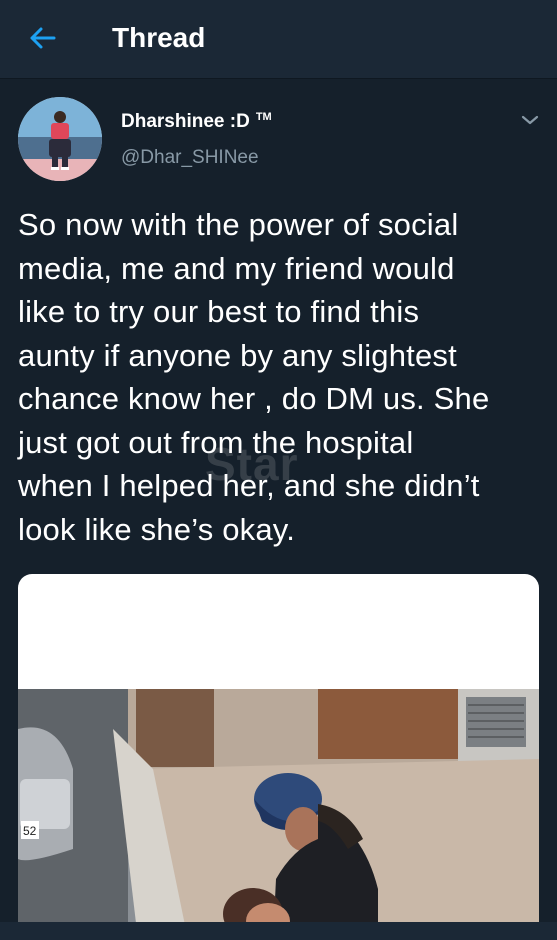 The image size is (557, 940). What do you see at coordinates (278, 39) in the screenshot?
I see `top-bar: Thread` at bounding box center [278, 39].